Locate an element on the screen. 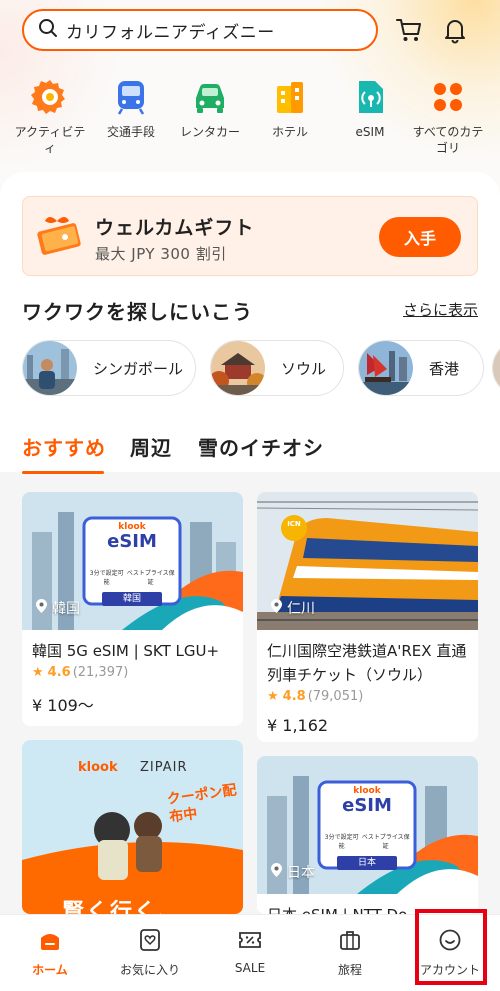  feed-tabs: おすすめ 周辺 雪のイチオシ is located at coordinates (250, 454).